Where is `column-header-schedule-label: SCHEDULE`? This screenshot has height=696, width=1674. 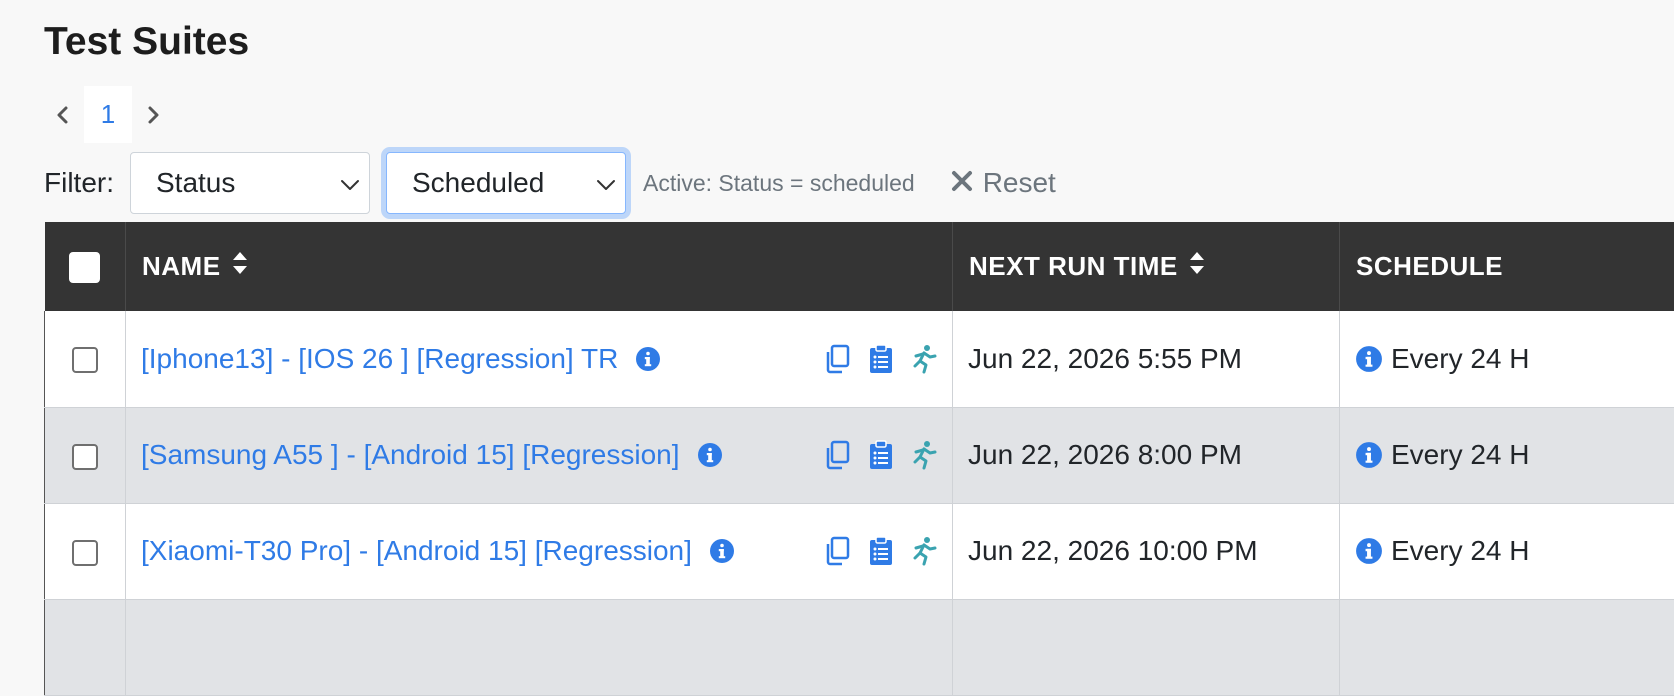
column-header-schedule-label: SCHEDULE is located at coordinates (1429, 266).